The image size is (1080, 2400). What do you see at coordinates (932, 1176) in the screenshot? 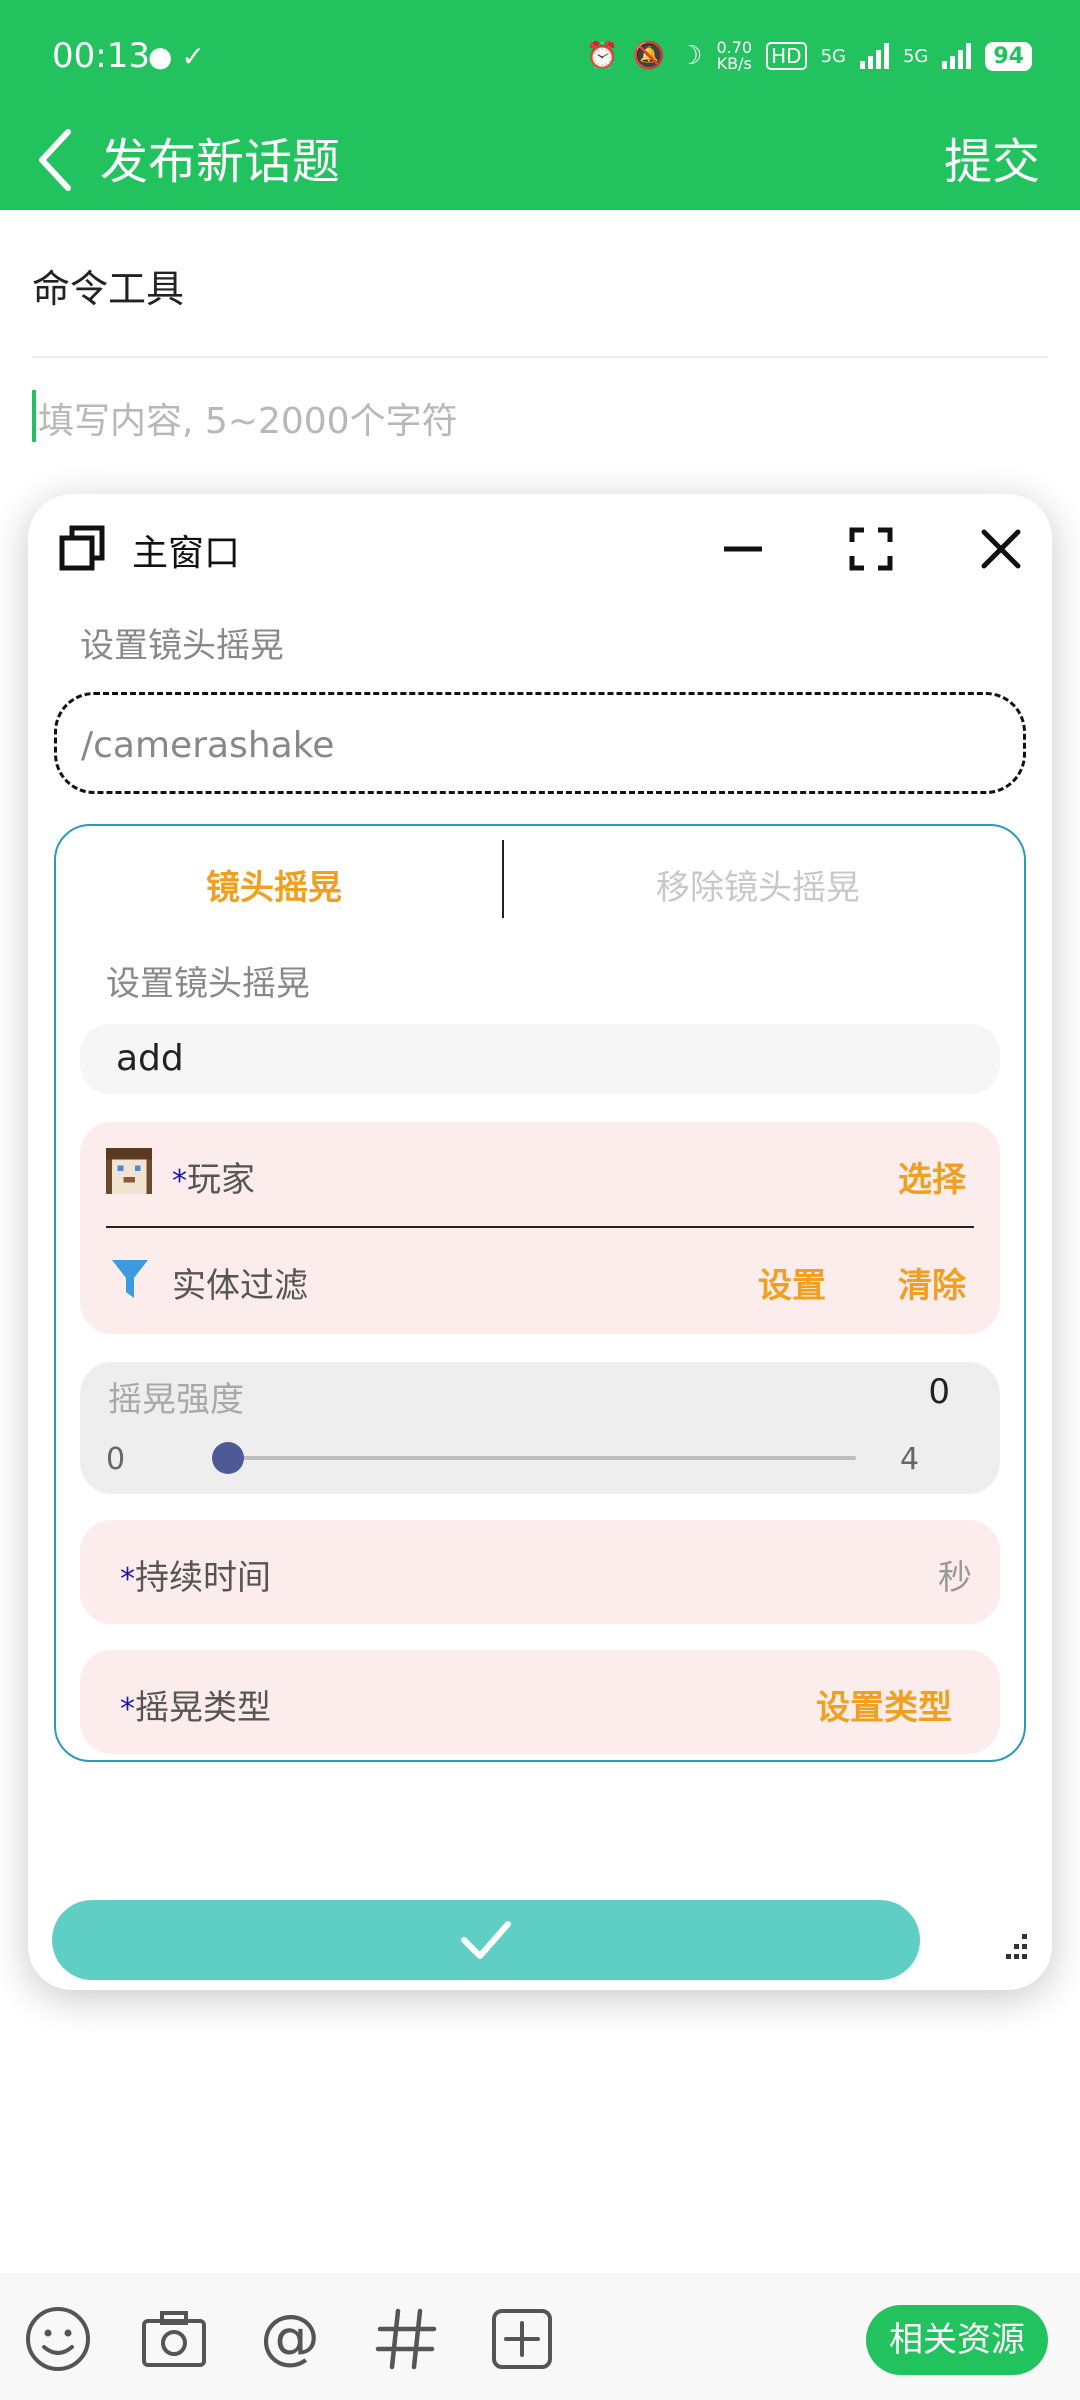
I see `select-player-button: 选择` at bounding box center [932, 1176].